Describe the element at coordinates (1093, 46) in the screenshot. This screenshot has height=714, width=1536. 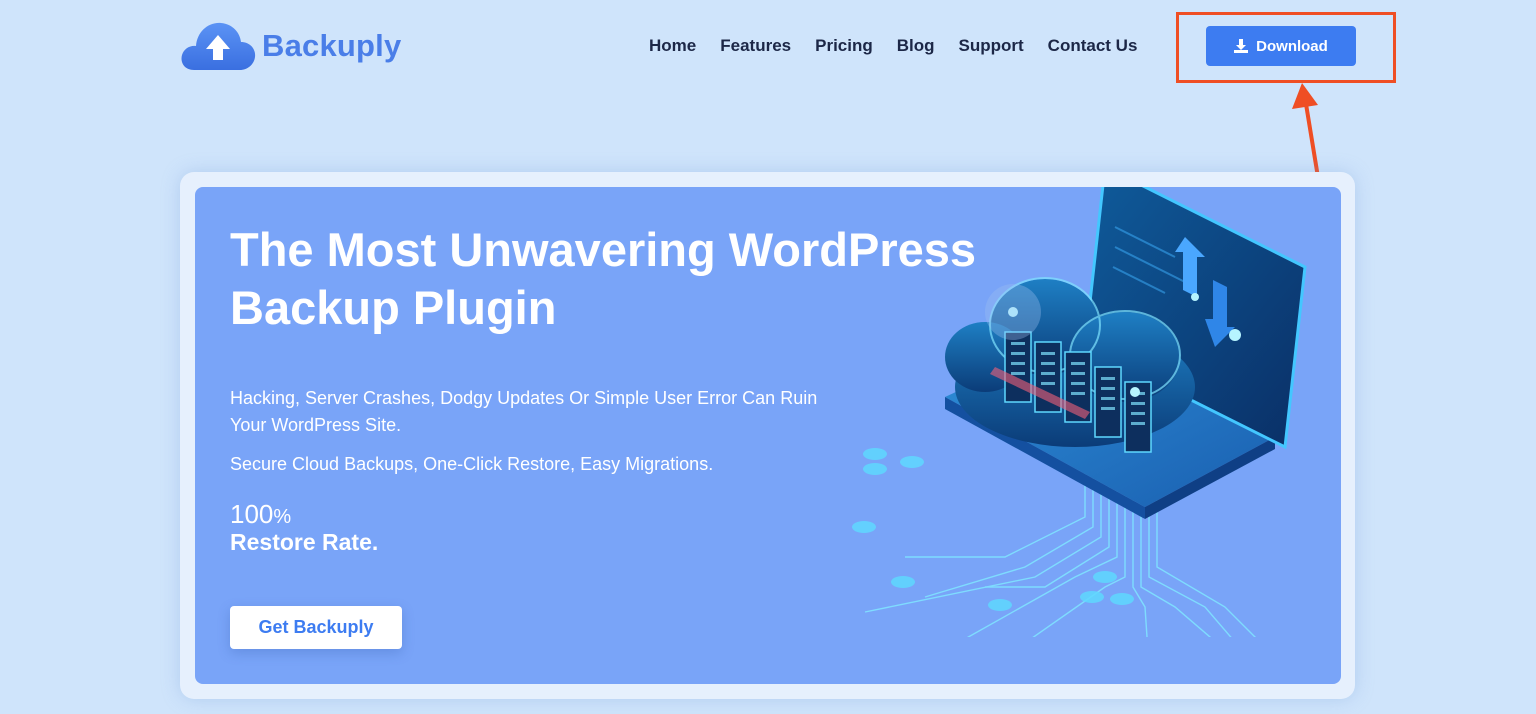
I see `nav-contact-us: Contact Us` at that location.